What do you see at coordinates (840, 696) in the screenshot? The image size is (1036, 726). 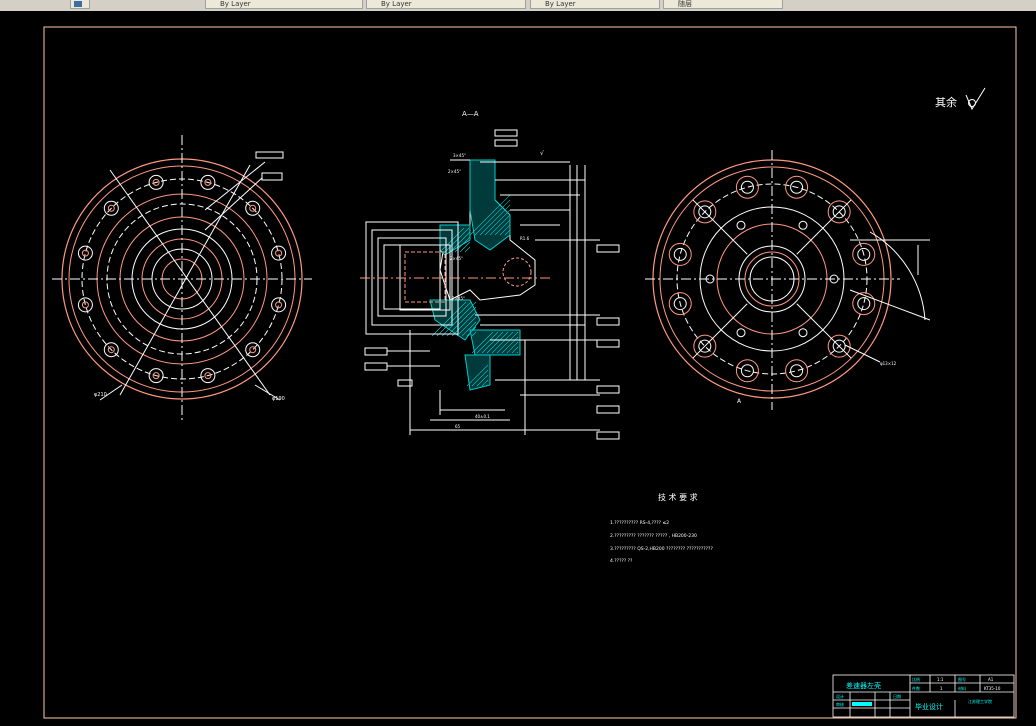 I see `designer-label: 设计` at bounding box center [840, 696].